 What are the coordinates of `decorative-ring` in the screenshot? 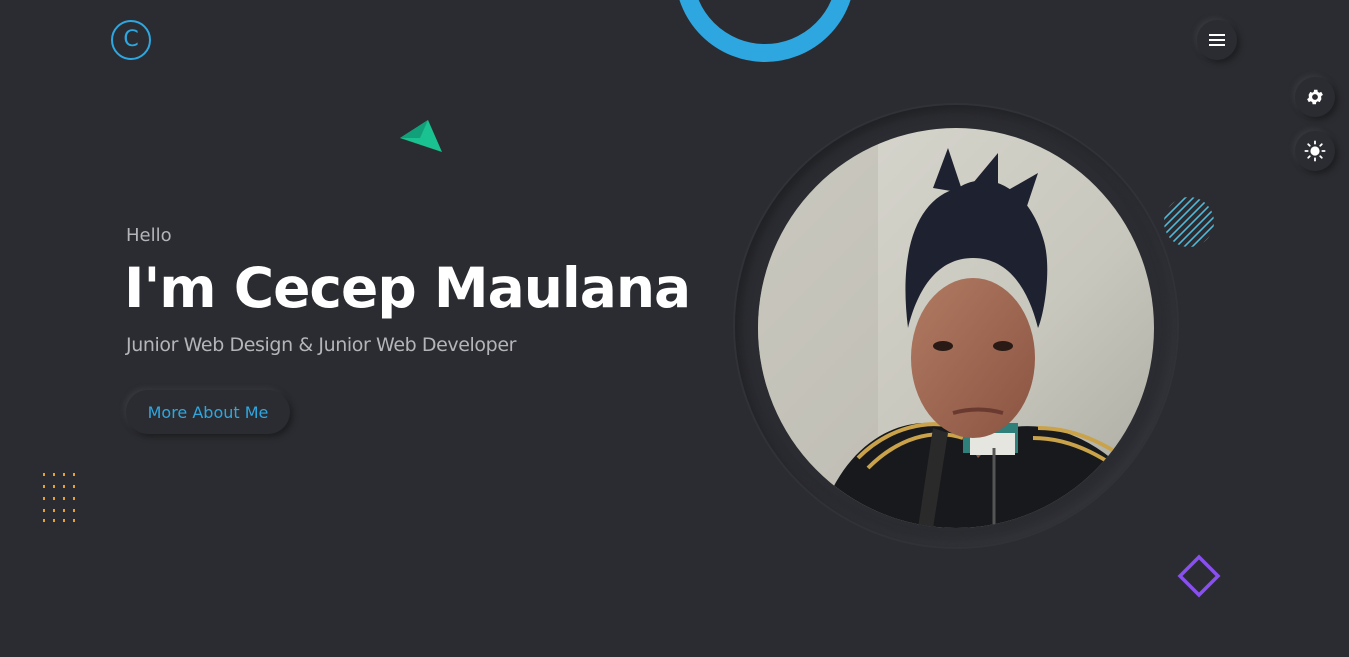 It's located at (765, 31).